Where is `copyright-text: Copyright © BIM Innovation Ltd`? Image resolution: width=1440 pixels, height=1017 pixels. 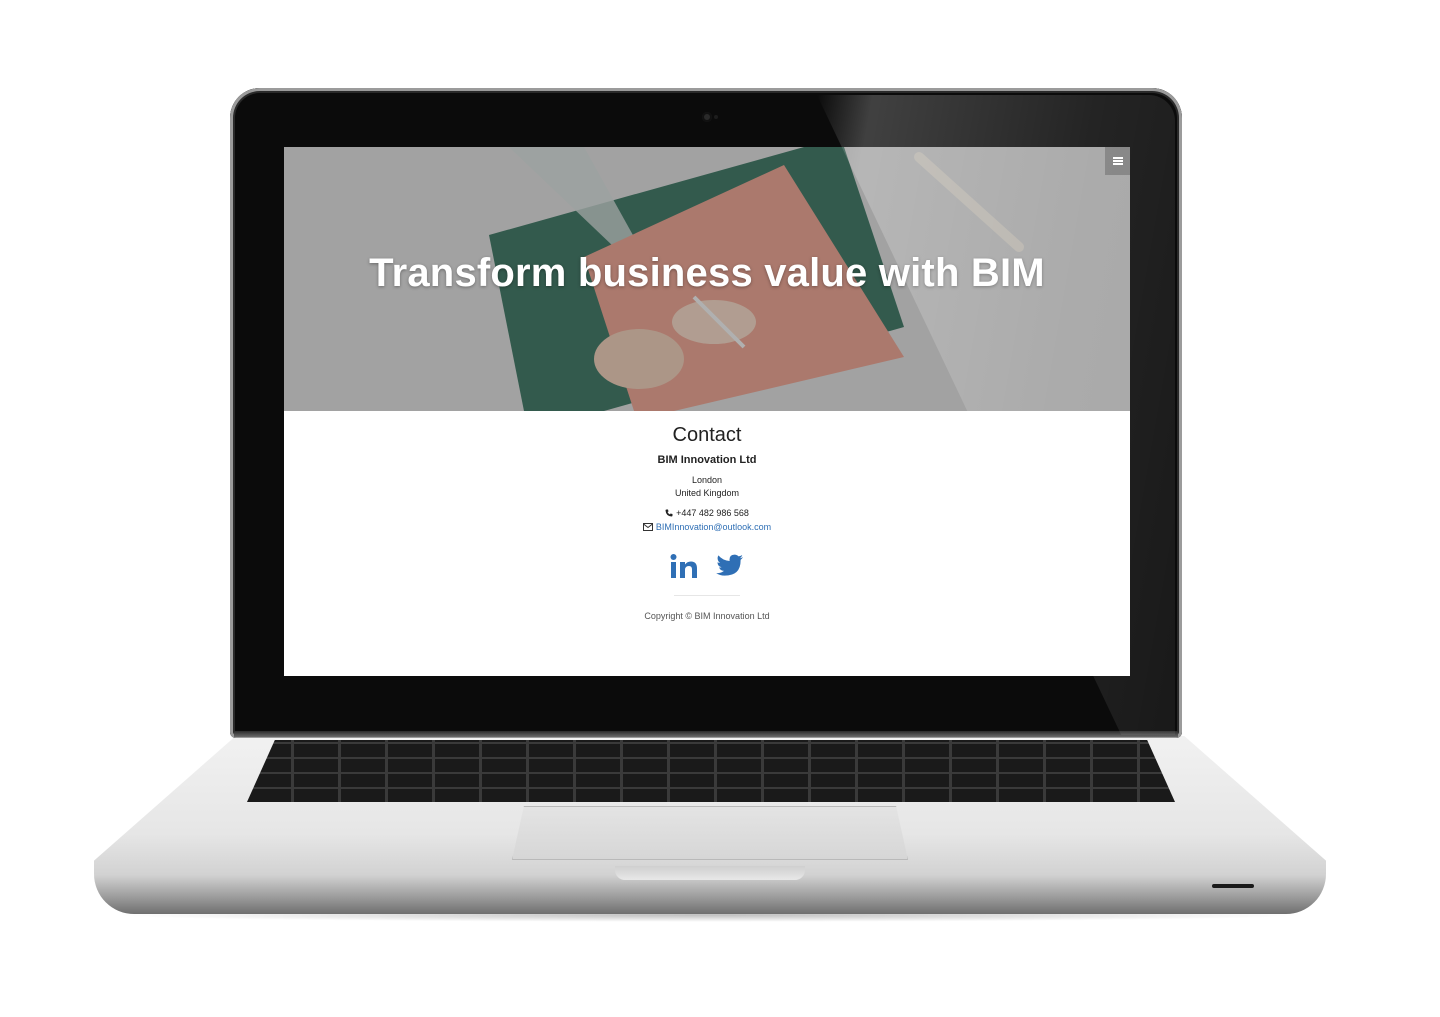
copyright-text: Copyright © BIM Innovation Ltd is located at coordinates (707, 616).